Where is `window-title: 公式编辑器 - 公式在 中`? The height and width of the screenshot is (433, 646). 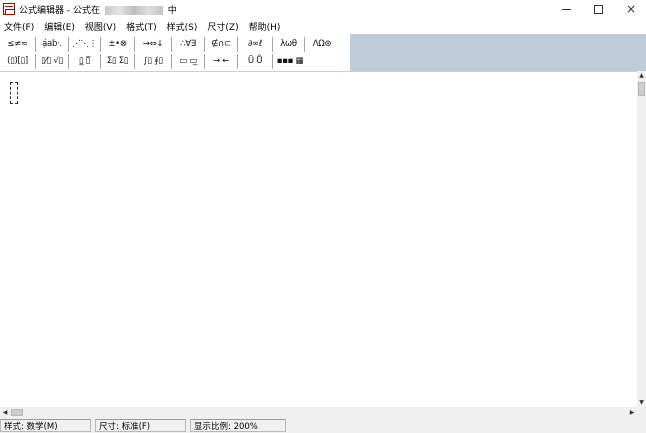
window-title: 公式编辑器 - 公式在 中 is located at coordinates (98, 9).